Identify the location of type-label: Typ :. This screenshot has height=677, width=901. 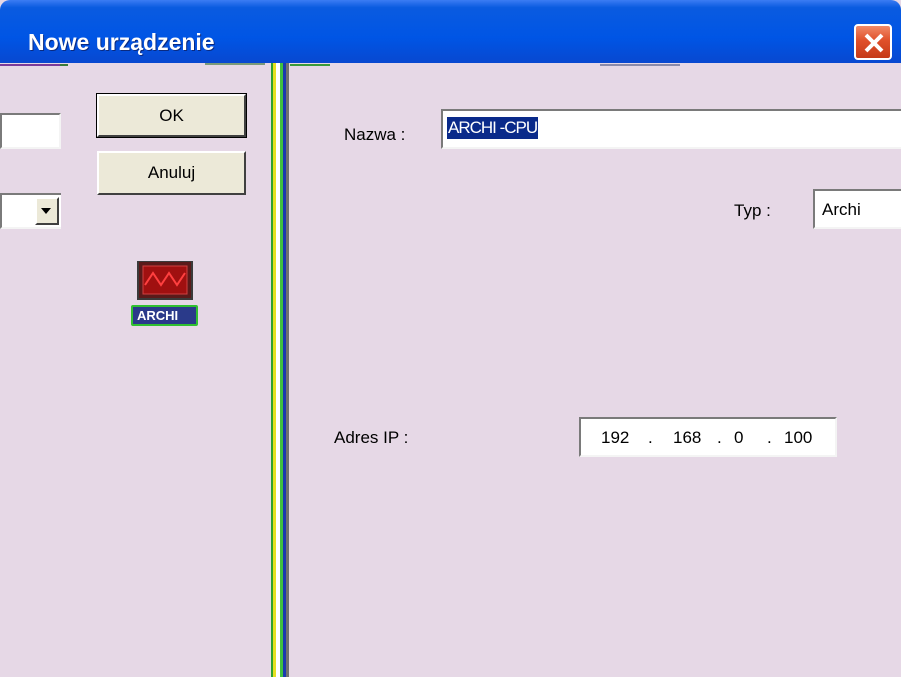
(752, 210).